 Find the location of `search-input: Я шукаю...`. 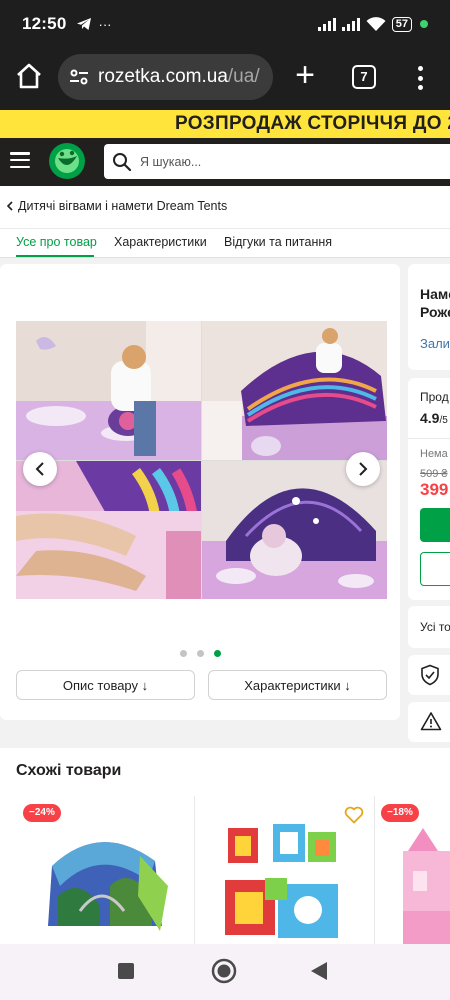

search-input: Я шукаю... is located at coordinates (277, 161).